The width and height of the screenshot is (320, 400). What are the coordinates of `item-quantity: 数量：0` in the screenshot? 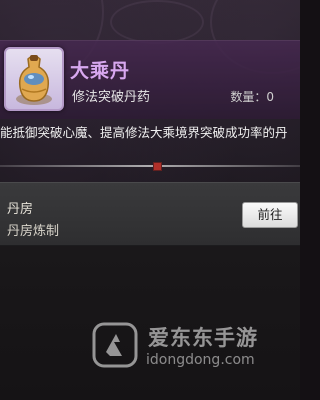 It's located at (252, 97).